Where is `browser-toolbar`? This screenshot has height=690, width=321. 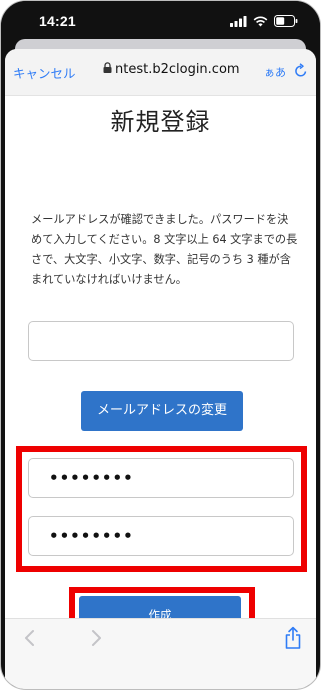 browser-toolbar is located at coordinates (160, 653).